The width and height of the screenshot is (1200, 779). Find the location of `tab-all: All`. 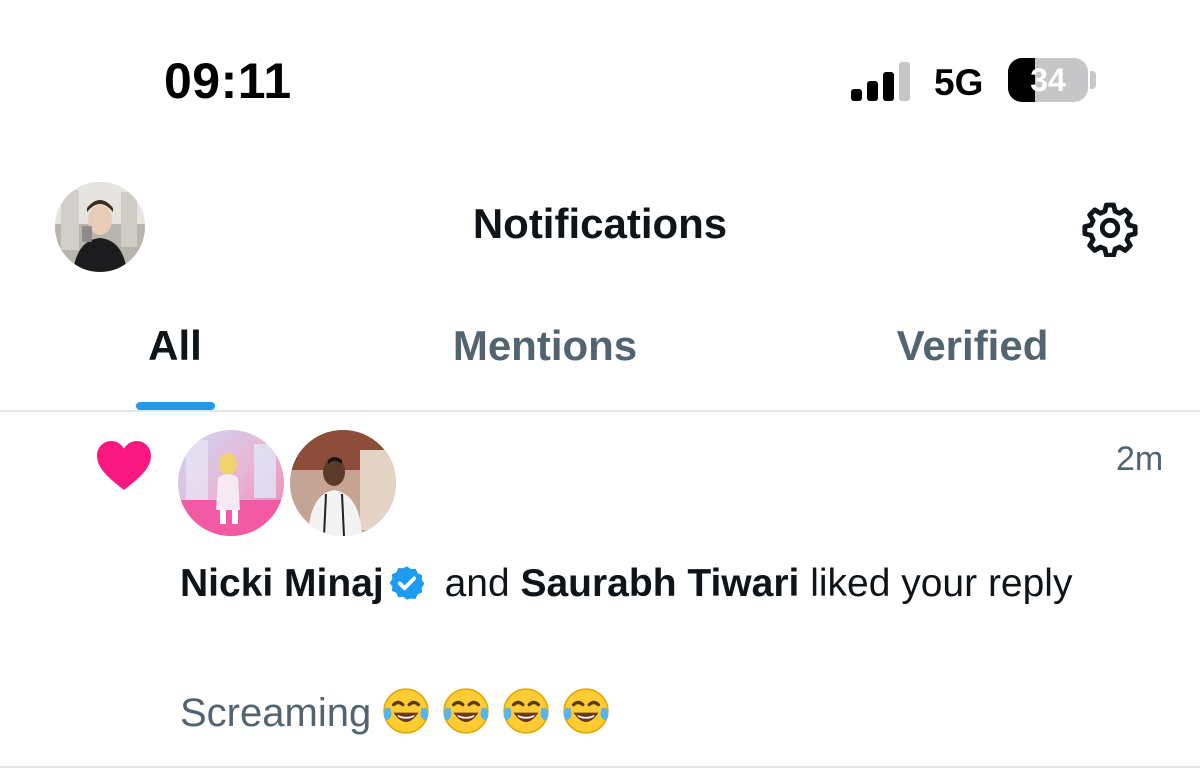

tab-all: All is located at coordinates (175, 346).